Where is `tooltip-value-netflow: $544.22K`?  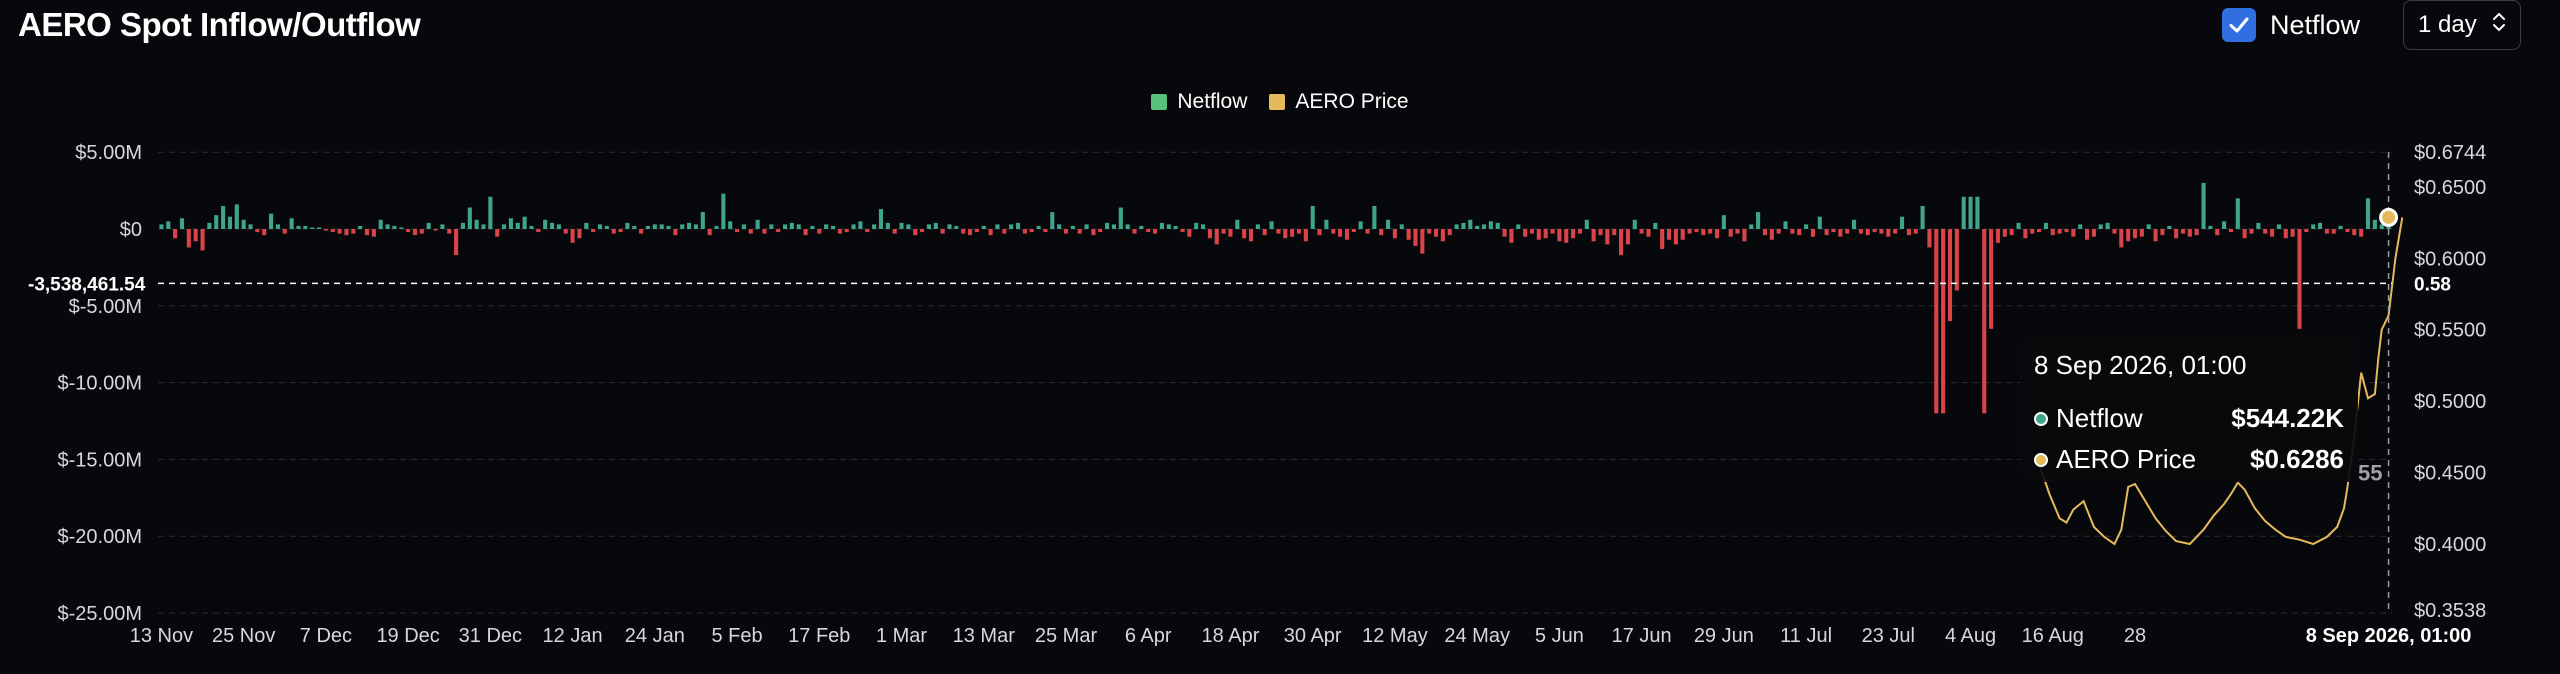
tooltip-value-netflow: $544.22K is located at coordinates (2287, 418).